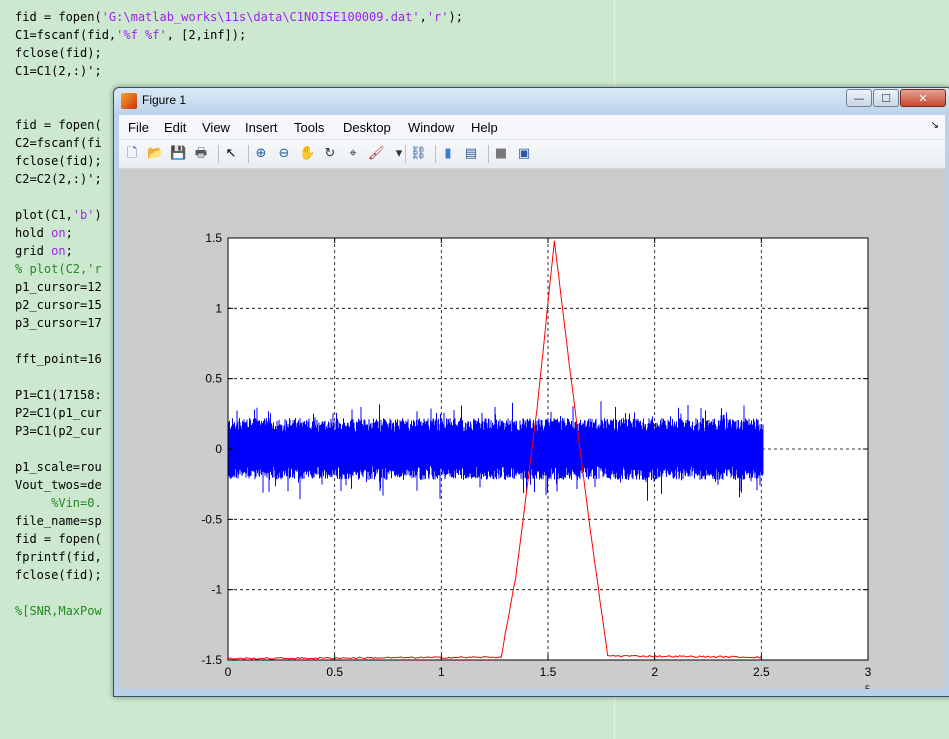 This screenshot has height=739, width=949. What do you see at coordinates (218, 449) in the screenshot?
I see `y-tick-label: 0` at bounding box center [218, 449].